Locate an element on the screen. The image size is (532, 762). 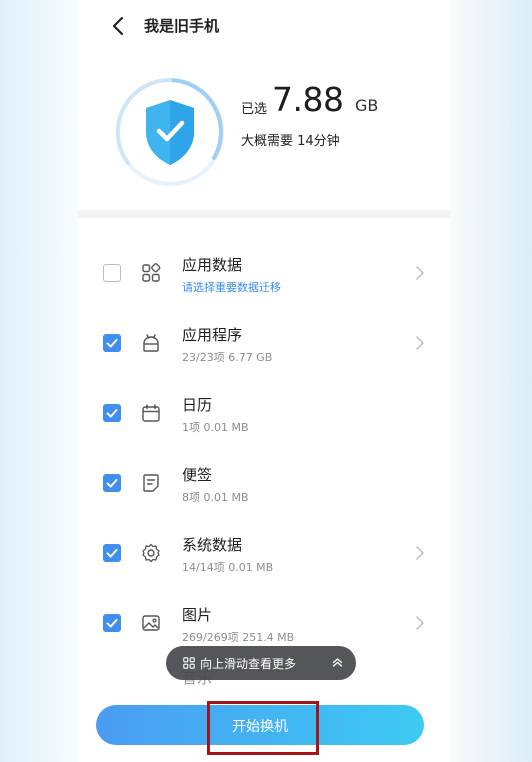
top-bar: 我是旧手机 is located at coordinates (264, 26).